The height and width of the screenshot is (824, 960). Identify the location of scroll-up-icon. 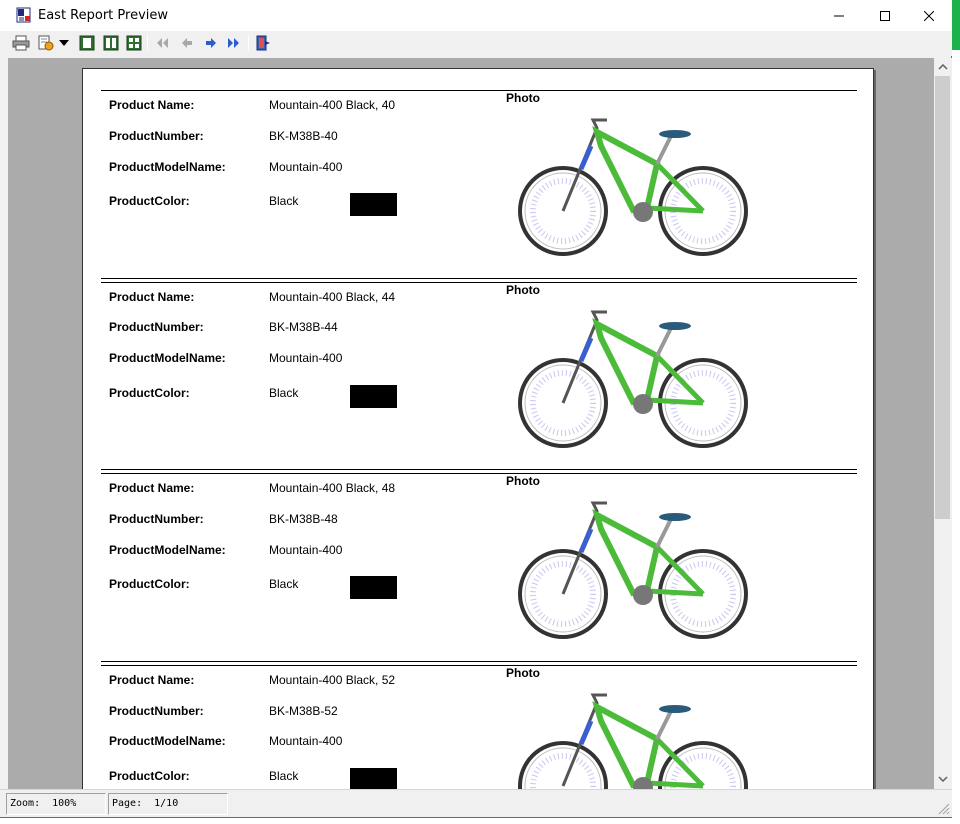
(943, 67).